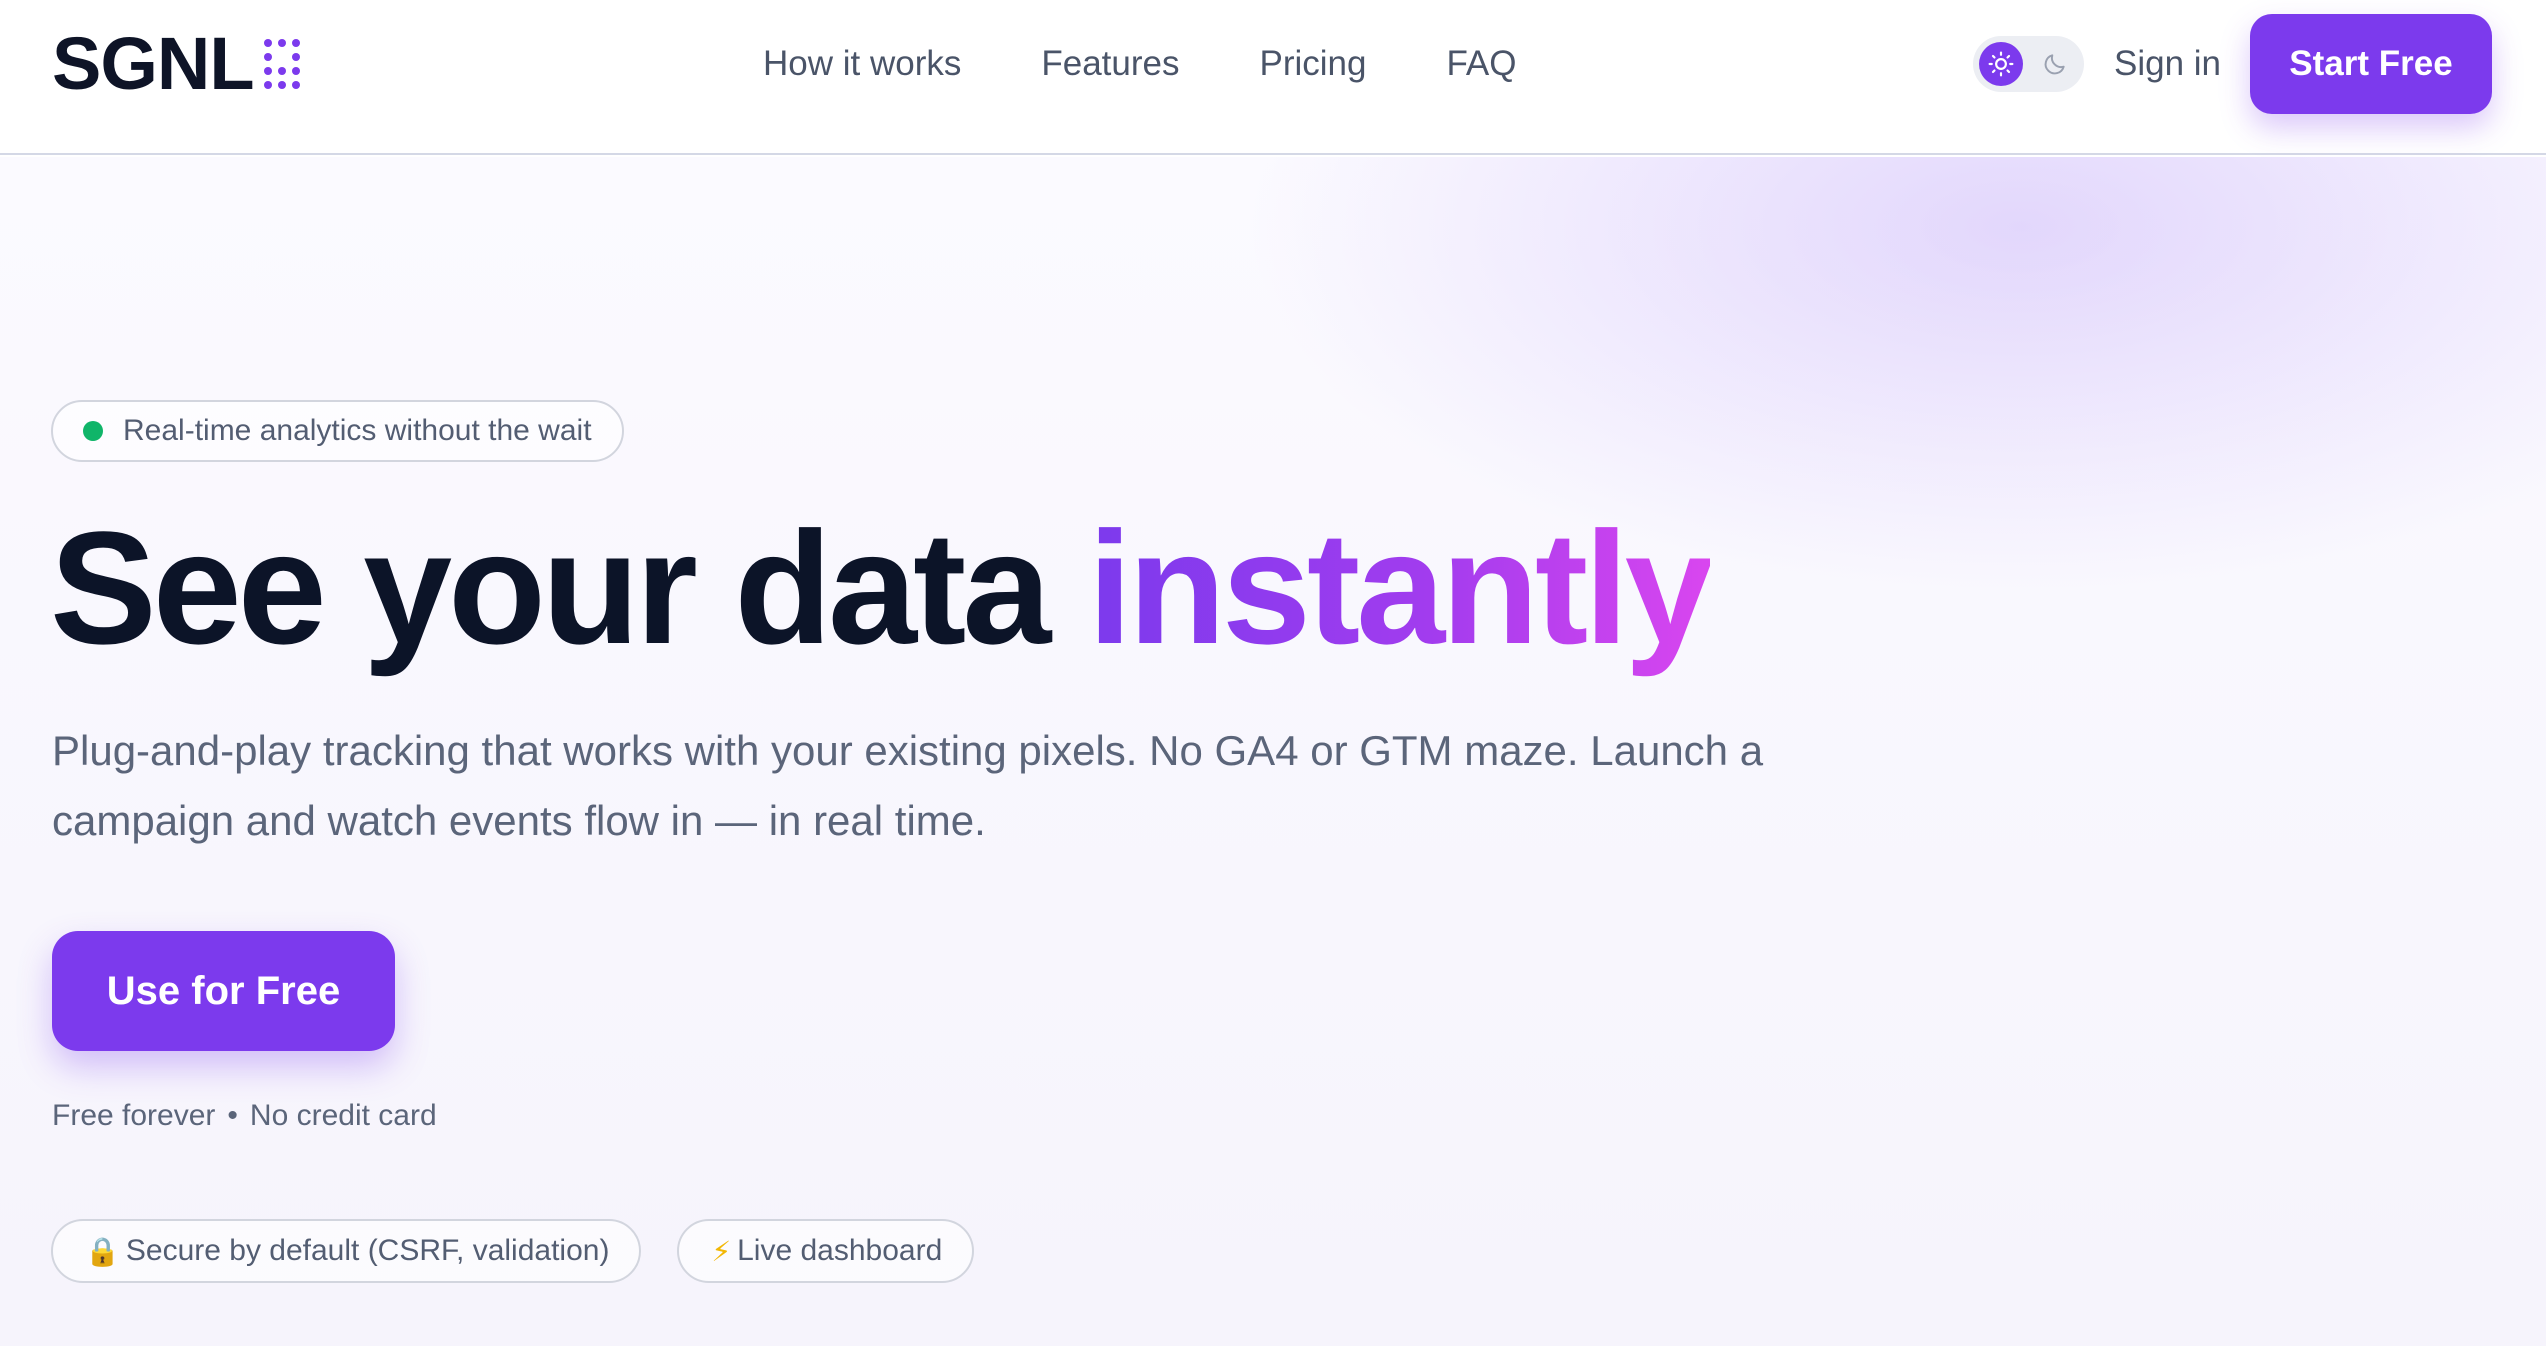 The image size is (2546, 1346). What do you see at coordinates (2371, 64) in the screenshot?
I see `start-free-button: Start Free` at bounding box center [2371, 64].